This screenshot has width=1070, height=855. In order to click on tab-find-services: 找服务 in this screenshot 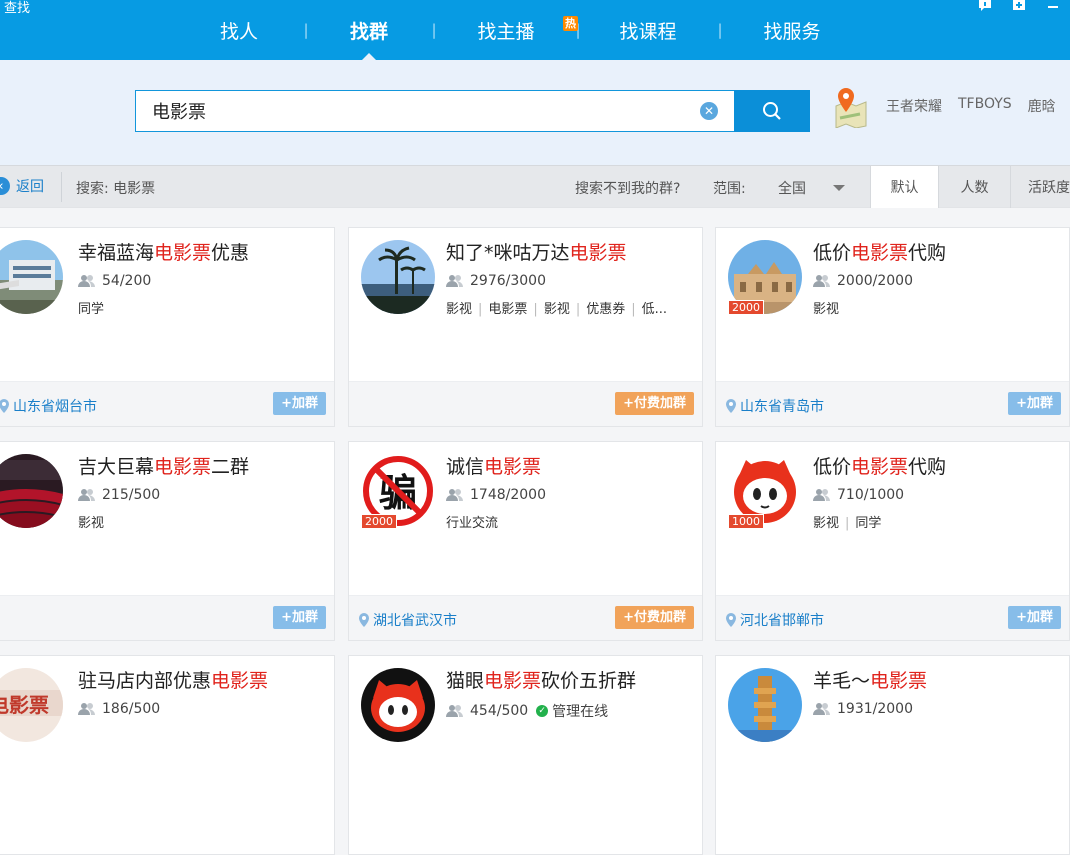, I will do `click(792, 30)`.